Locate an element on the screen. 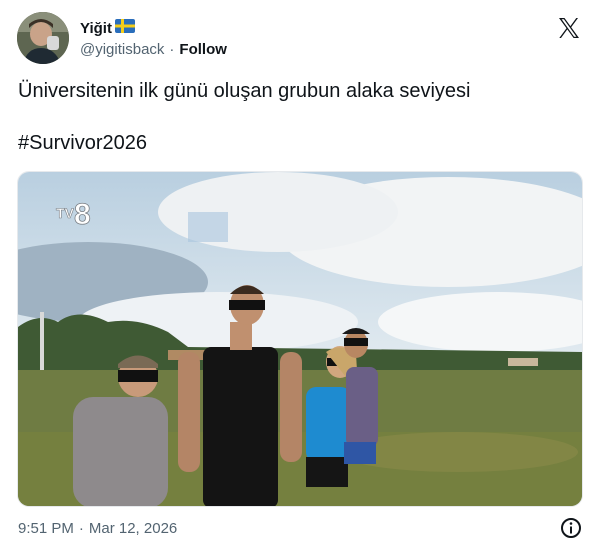 The width and height of the screenshot is (600, 557). user-info: Yiğit @yigitisback · Follow is located at coordinates (153, 39).